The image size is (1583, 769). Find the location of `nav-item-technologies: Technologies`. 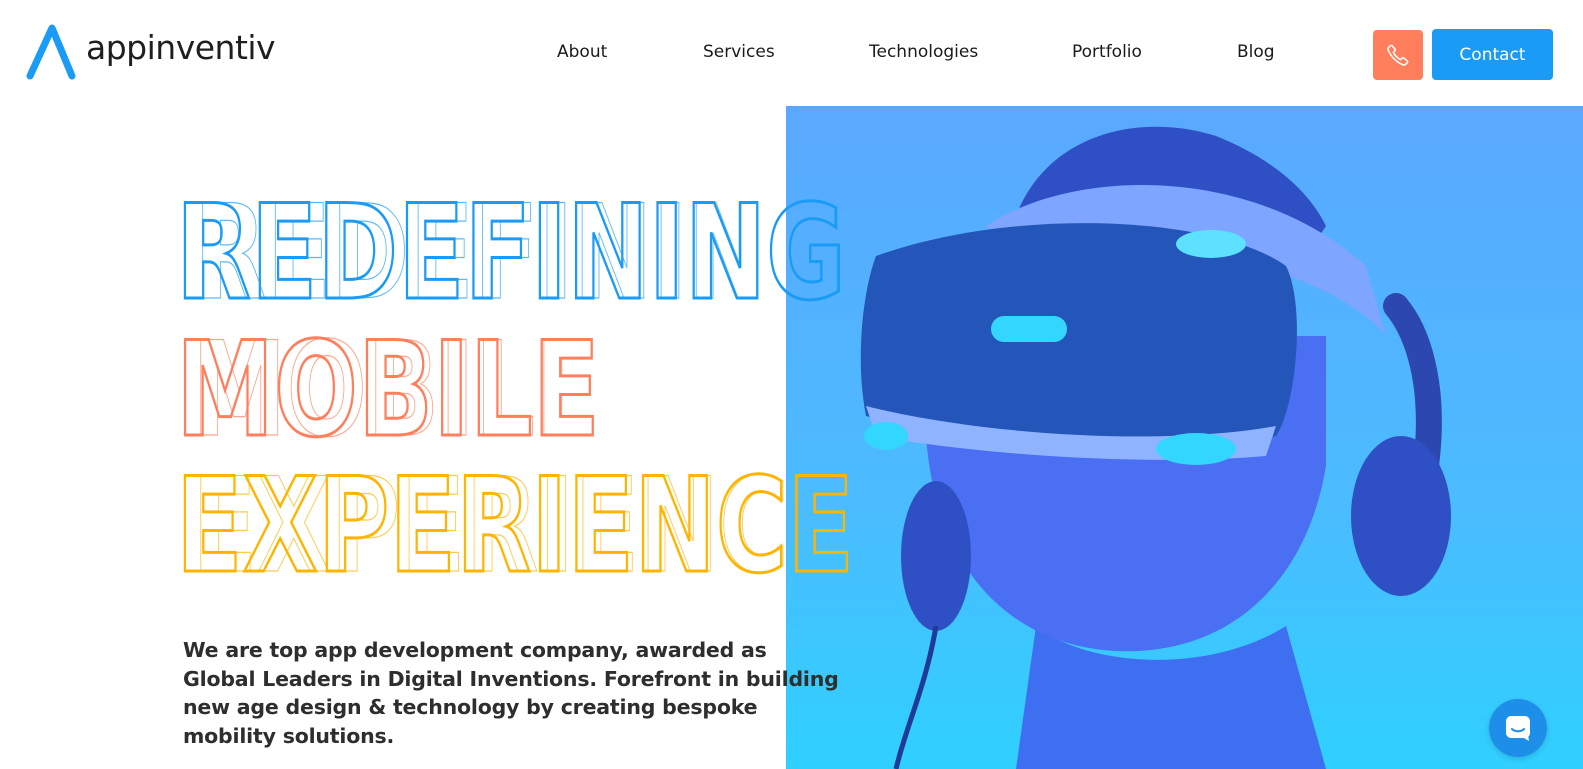

nav-item-technologies: Technologies is located at coordinates (923, 52).